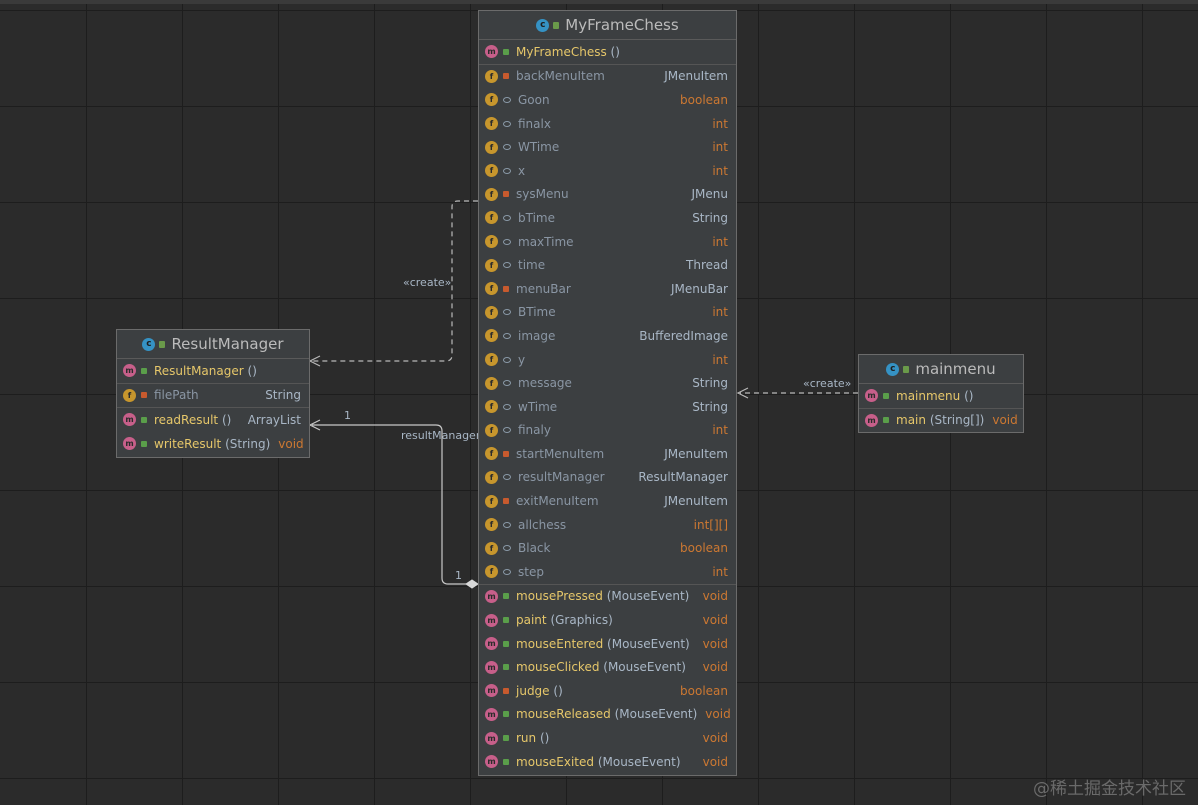 The image size is (1198, 805). I want to click on method-row: m mouseExited (MouseEvent) void, so click(607, 762).